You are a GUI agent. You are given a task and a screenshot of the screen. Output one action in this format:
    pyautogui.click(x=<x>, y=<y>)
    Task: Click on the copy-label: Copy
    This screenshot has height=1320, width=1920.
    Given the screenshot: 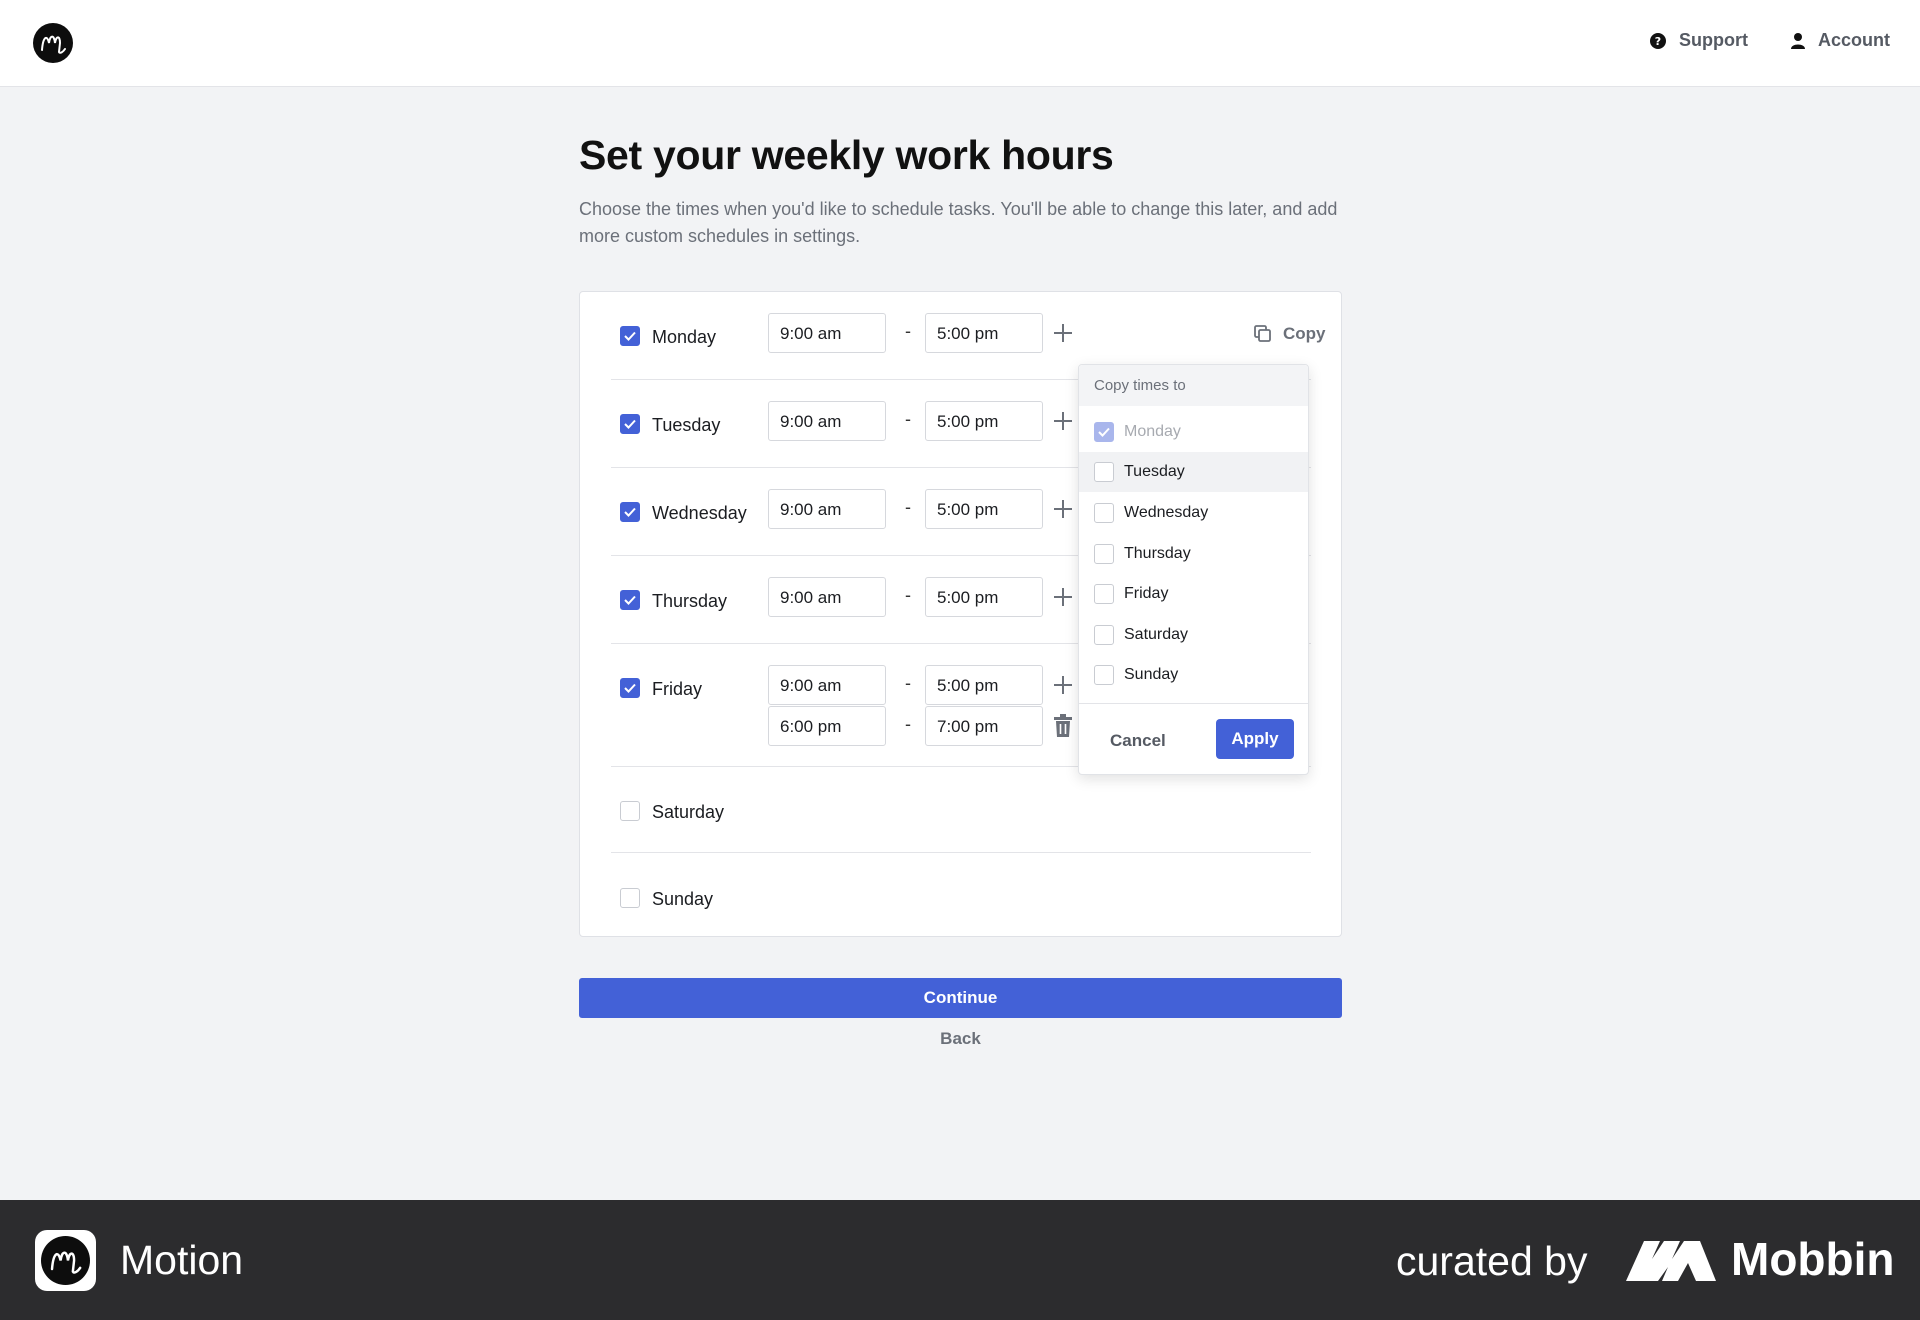 What is the action you would take?
    pyautogui.click(x=1304, y=333)
    